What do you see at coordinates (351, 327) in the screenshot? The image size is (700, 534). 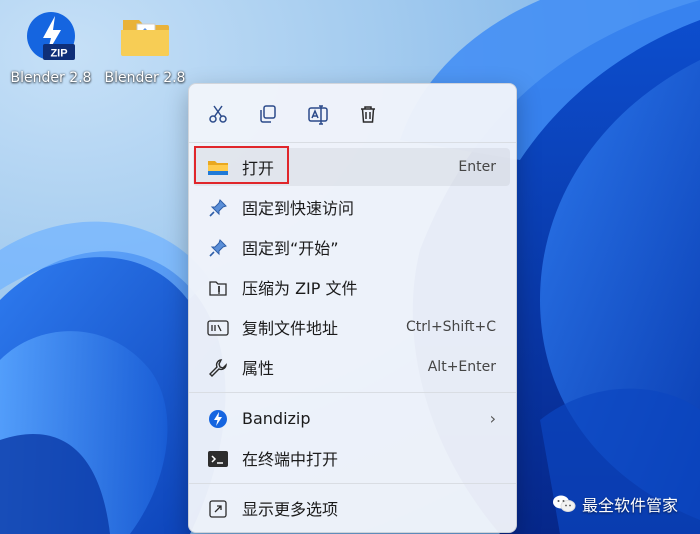 I see `menu-item-copy-path: 复制文件地址 Ctrl+Shift+C` at bounding box center [351, 327].